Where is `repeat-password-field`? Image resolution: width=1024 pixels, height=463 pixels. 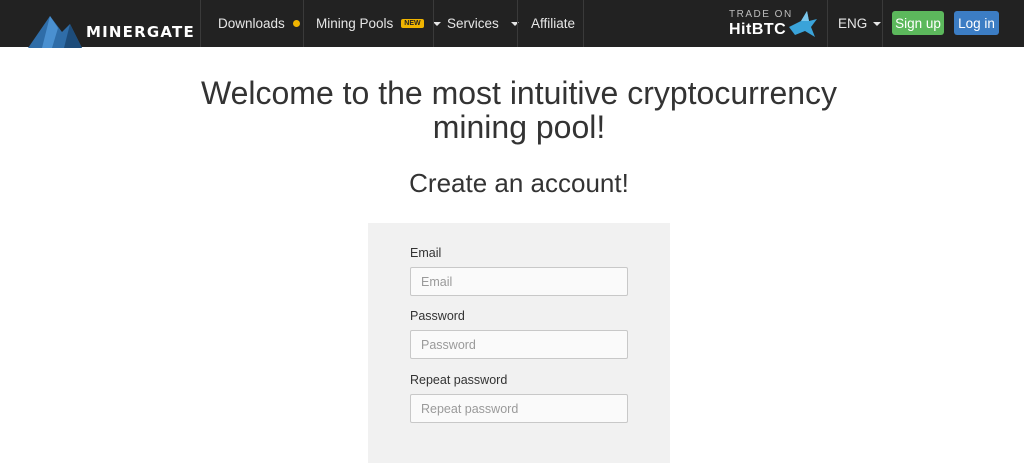
repeat-password-field is located at coordinates (519, 408).